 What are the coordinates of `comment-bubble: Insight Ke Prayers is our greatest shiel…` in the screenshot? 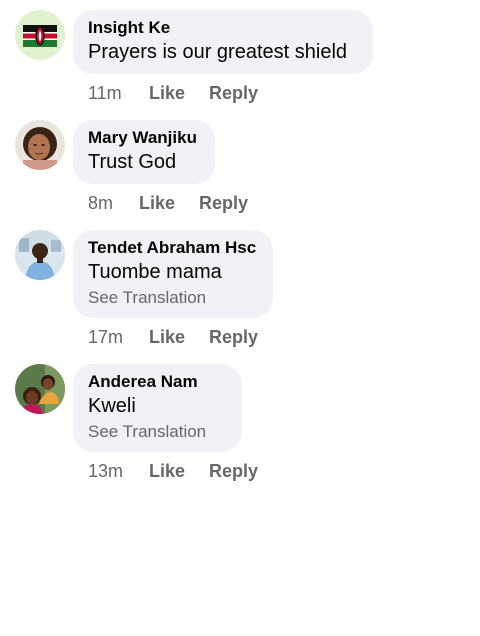 It's located at (223, 42).